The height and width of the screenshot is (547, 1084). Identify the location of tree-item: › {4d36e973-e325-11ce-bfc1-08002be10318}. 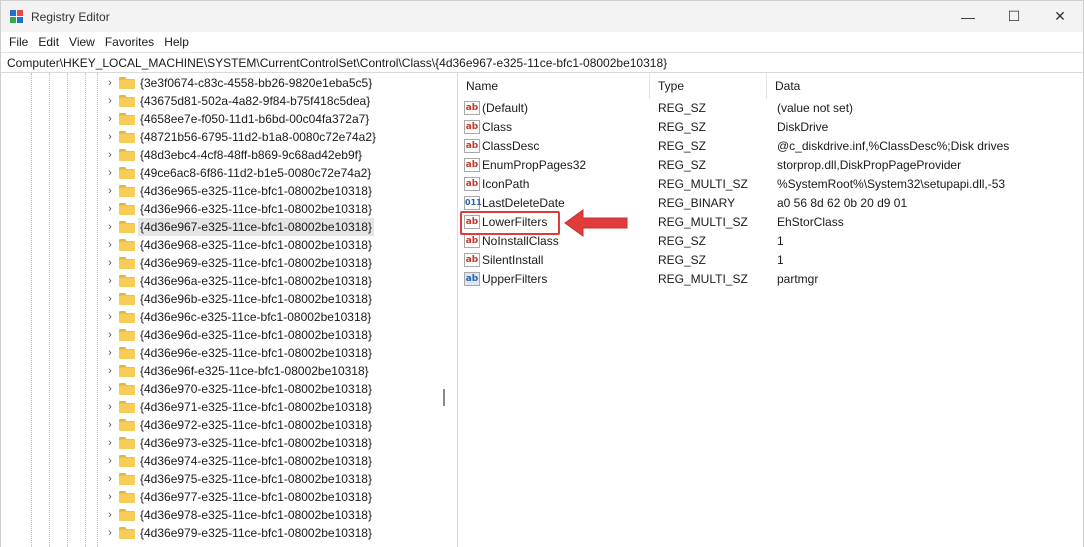
(221, 443).